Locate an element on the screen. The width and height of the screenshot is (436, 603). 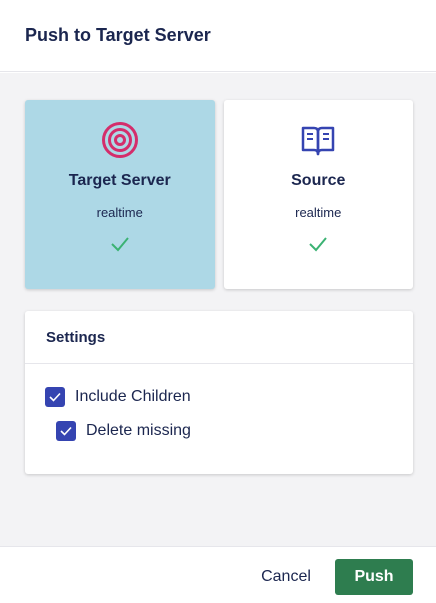
dialog-header: Push to Target Server is located at coordinates (218, 36).